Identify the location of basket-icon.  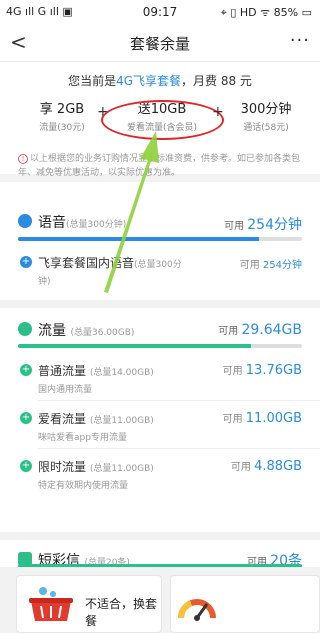
(51, 604).